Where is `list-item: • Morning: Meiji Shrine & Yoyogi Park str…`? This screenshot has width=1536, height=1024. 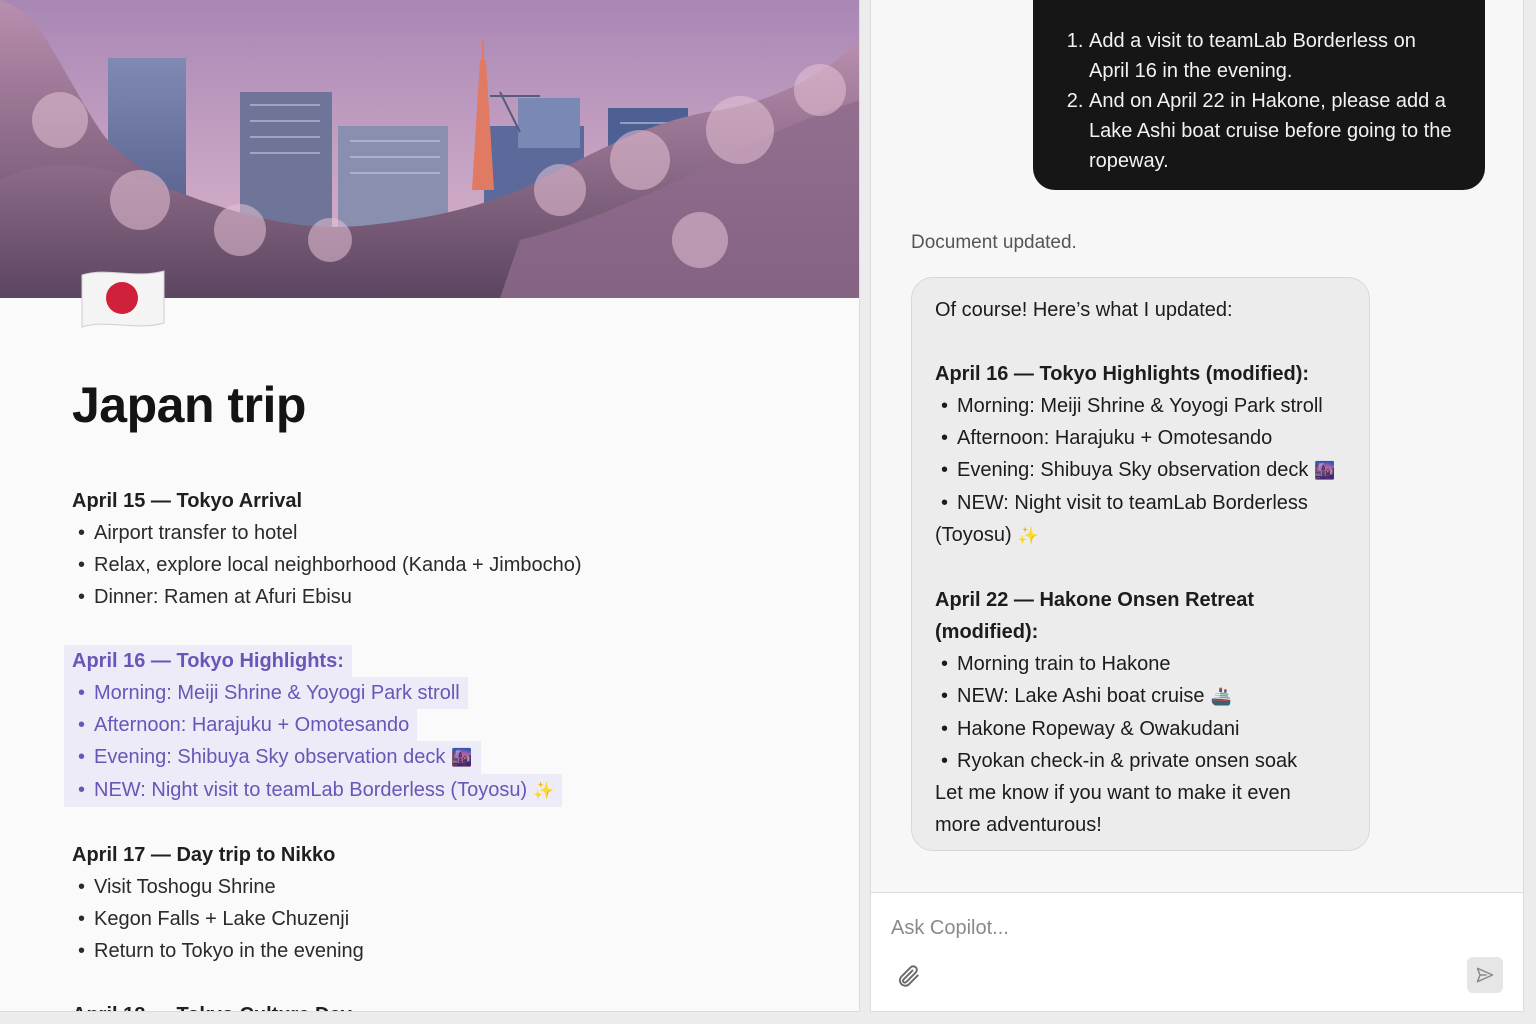 list-item: • Morning: Meiji Shrine & Yoyogi Park str… is located at coordinates (438, 693).